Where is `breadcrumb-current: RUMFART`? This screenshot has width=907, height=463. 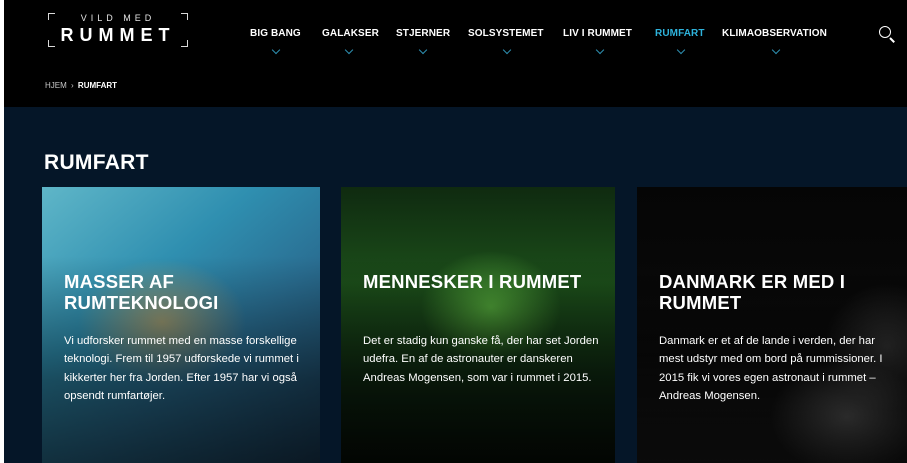
breadcrumb-current: RUMFART is located at coordinates (97, 85).